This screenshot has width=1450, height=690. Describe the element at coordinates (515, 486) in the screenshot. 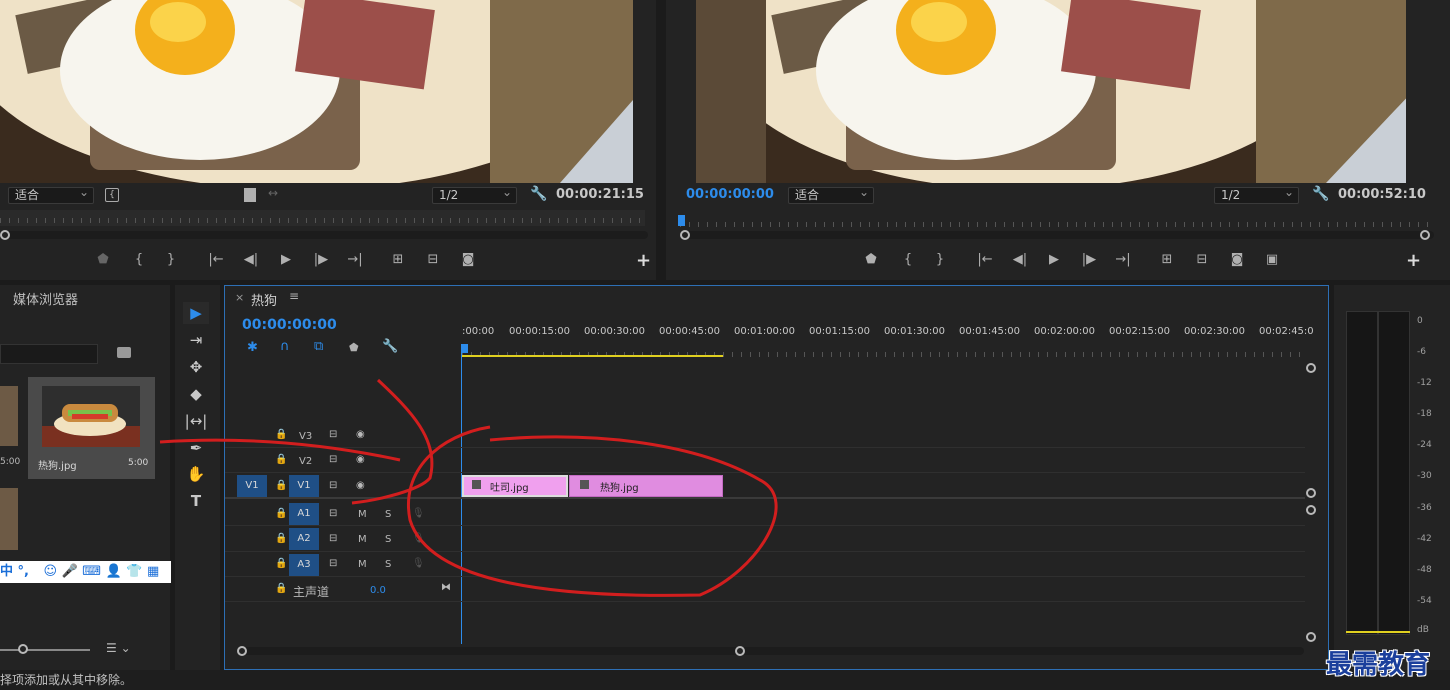

I see `clip-toast: 吐司.jpg` at that location.